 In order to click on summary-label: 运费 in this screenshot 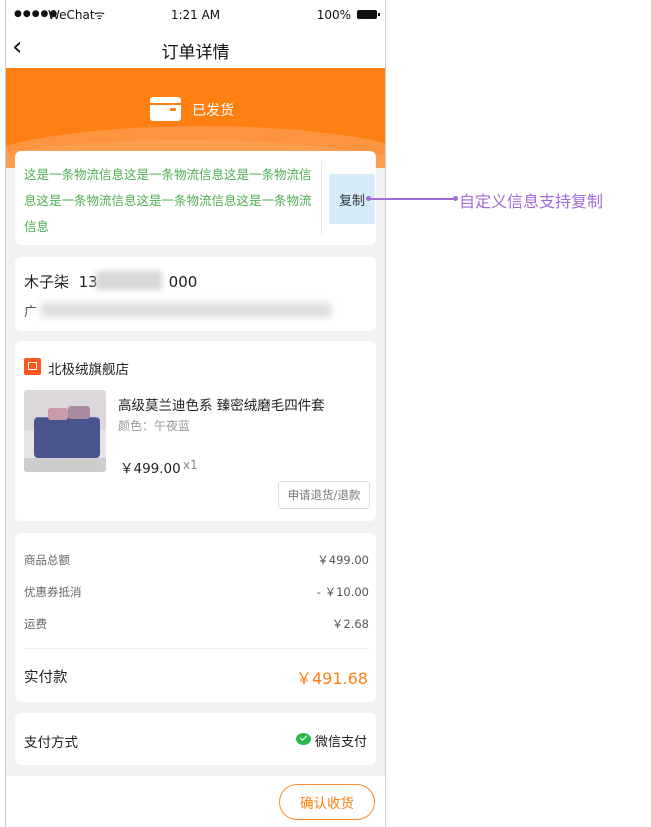, I will do `click(35, 624)`.